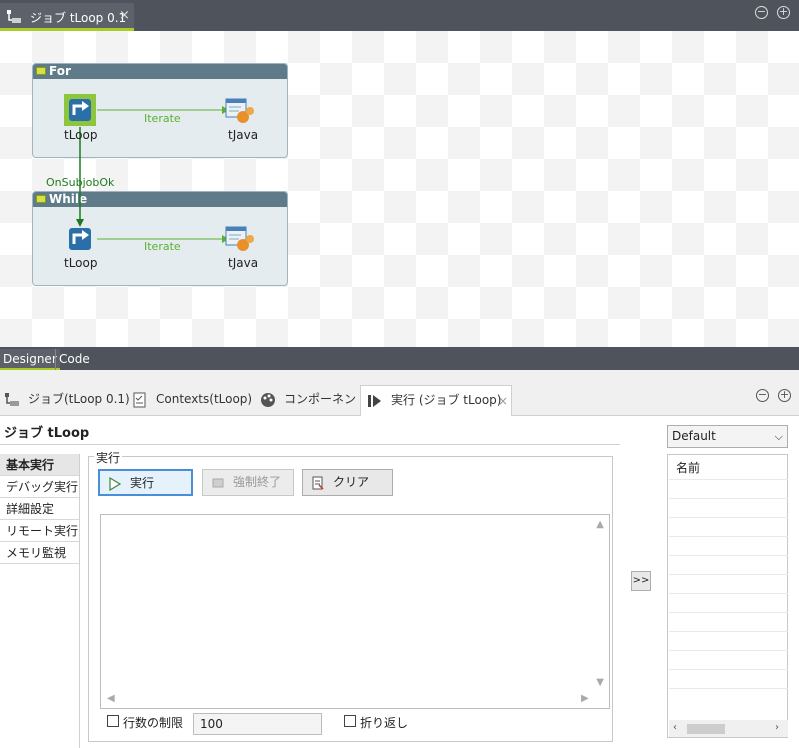 This screenshot has width=799, height=748. I want to click on column-header-name: 名前, so click(688, 468).